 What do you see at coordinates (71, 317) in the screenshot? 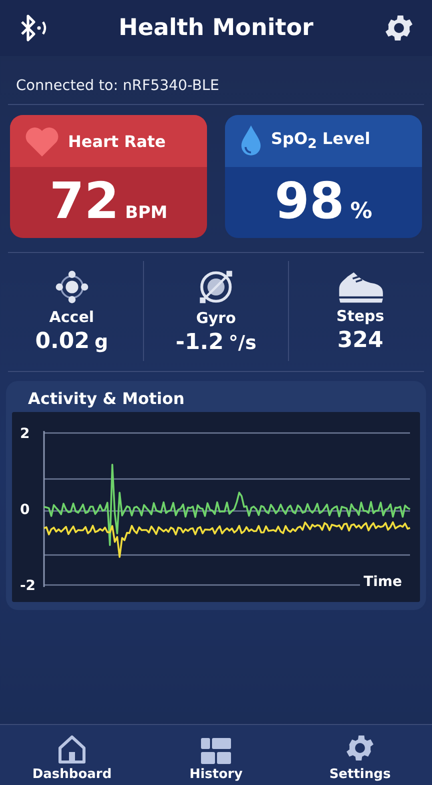
I see `metric-label: Accel` at bounding box center [71, 317].